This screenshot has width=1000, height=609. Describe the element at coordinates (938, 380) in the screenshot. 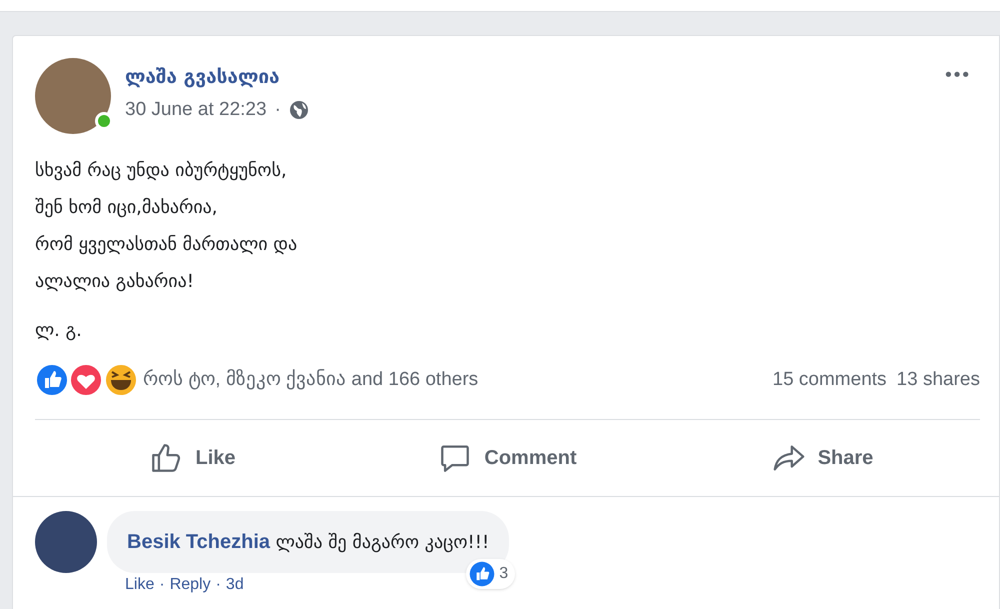

I see `shares-count: 13 shares` at that location.